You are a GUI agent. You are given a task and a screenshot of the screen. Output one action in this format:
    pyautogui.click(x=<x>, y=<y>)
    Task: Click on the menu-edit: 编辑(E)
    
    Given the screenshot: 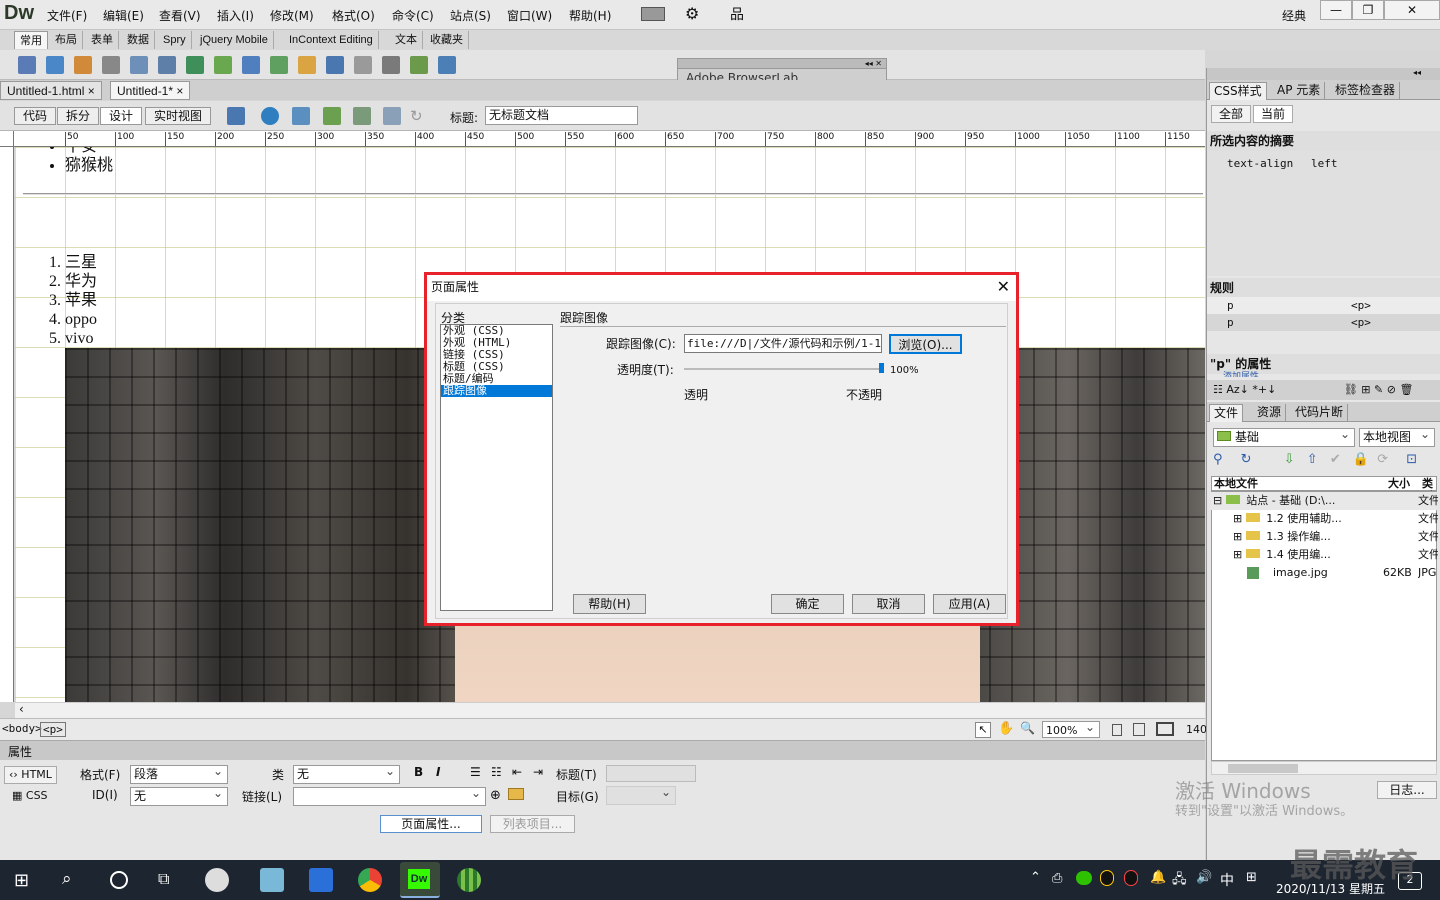 What is the action you would take?
    pyautogui.click(x=123, y=15)
    